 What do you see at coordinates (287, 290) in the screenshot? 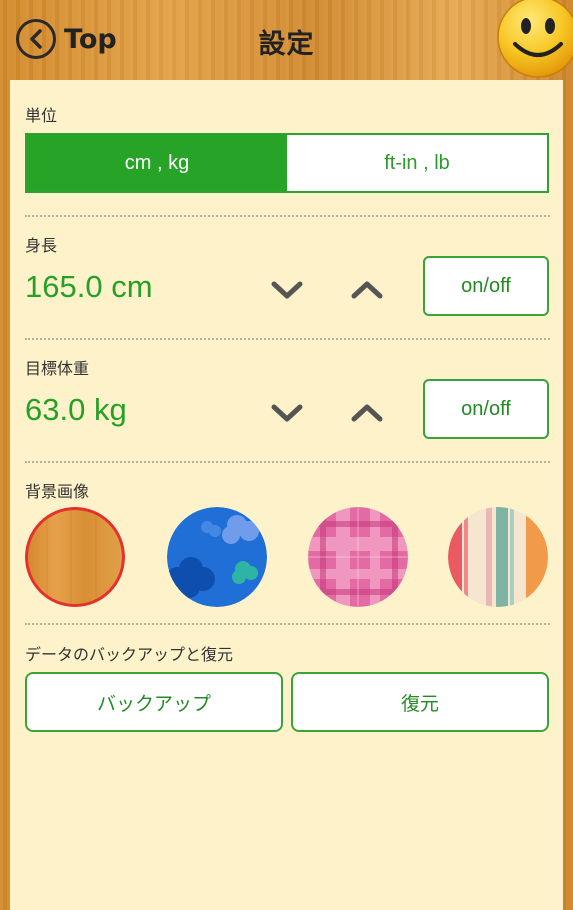
I see `height-decrease-icon` at bounding box center [287, 290].